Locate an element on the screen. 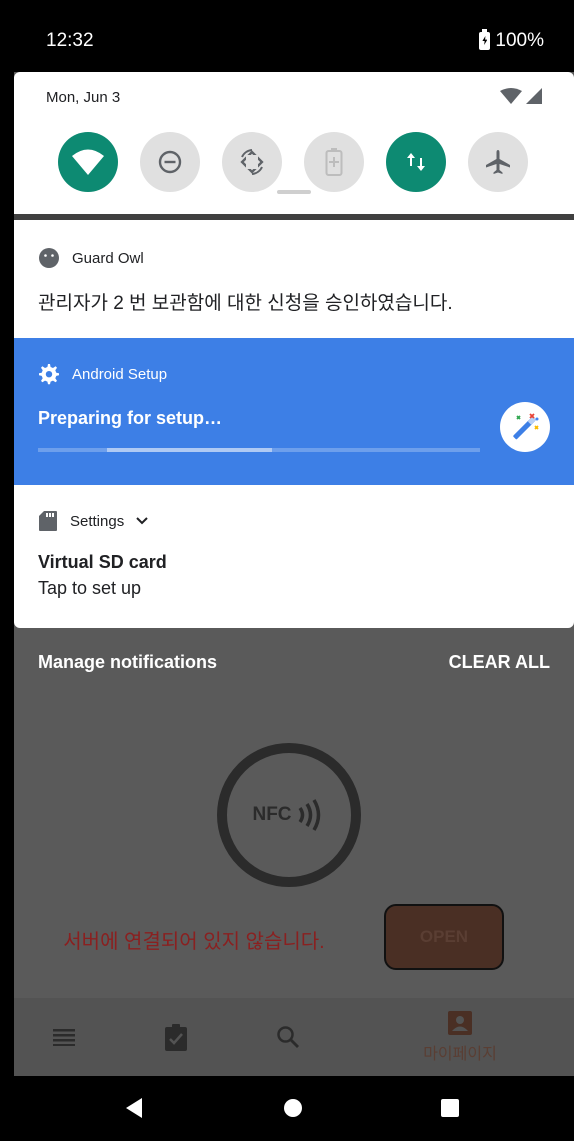 This screenshot has width=574, height=1141. chevron-down-icon is located at coordinates (142, 521).